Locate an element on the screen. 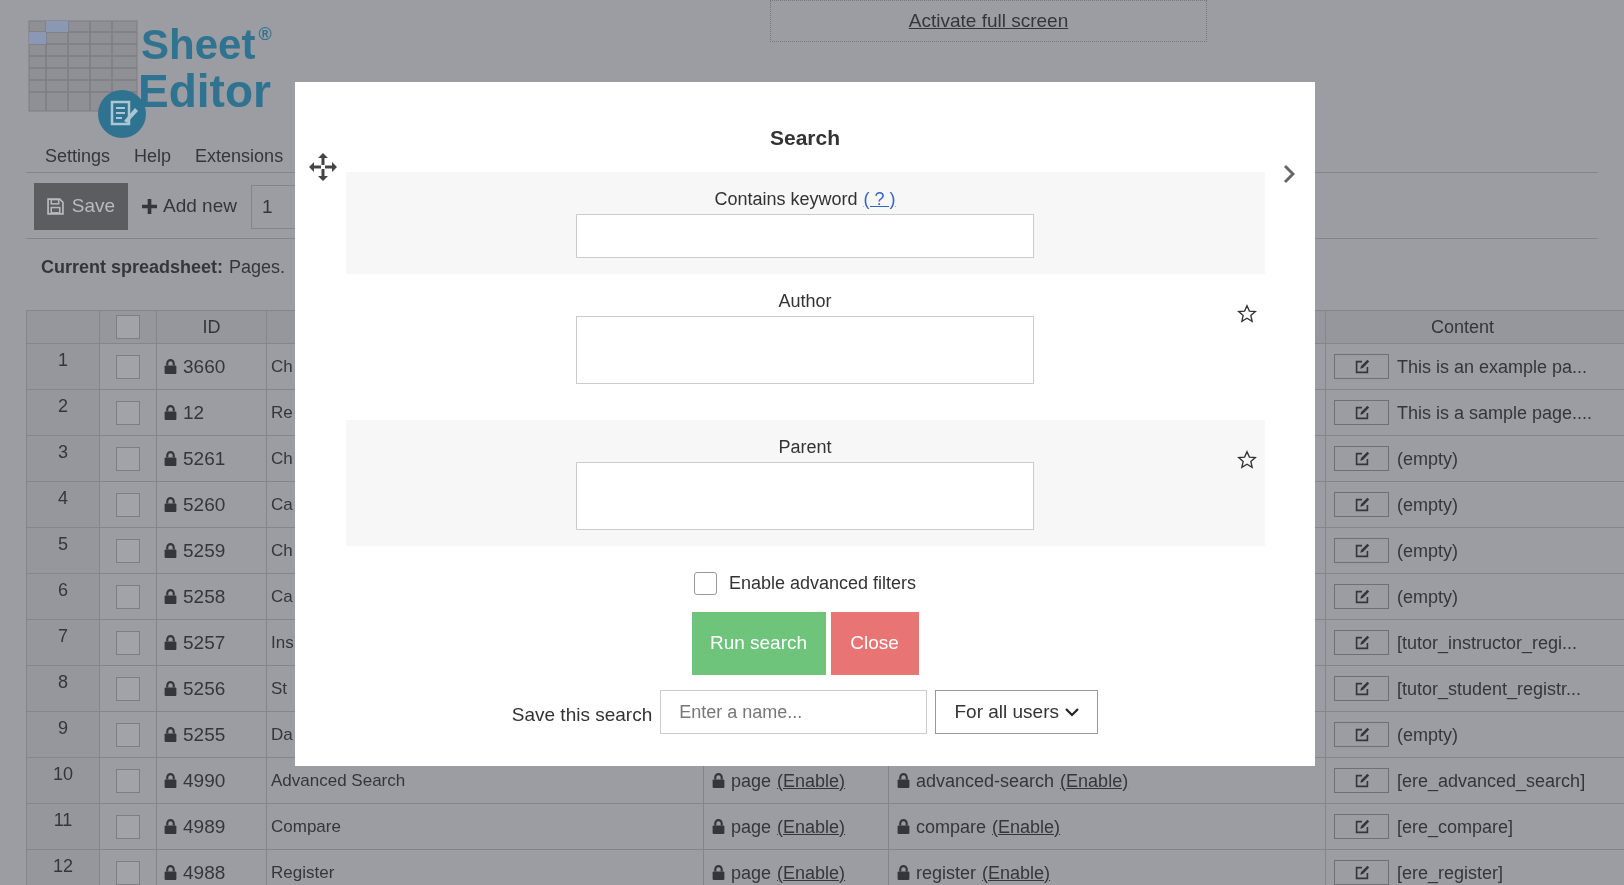 This screenshot has width=1624, height=885. row-number: 9 is located at coordinates (63, 735).